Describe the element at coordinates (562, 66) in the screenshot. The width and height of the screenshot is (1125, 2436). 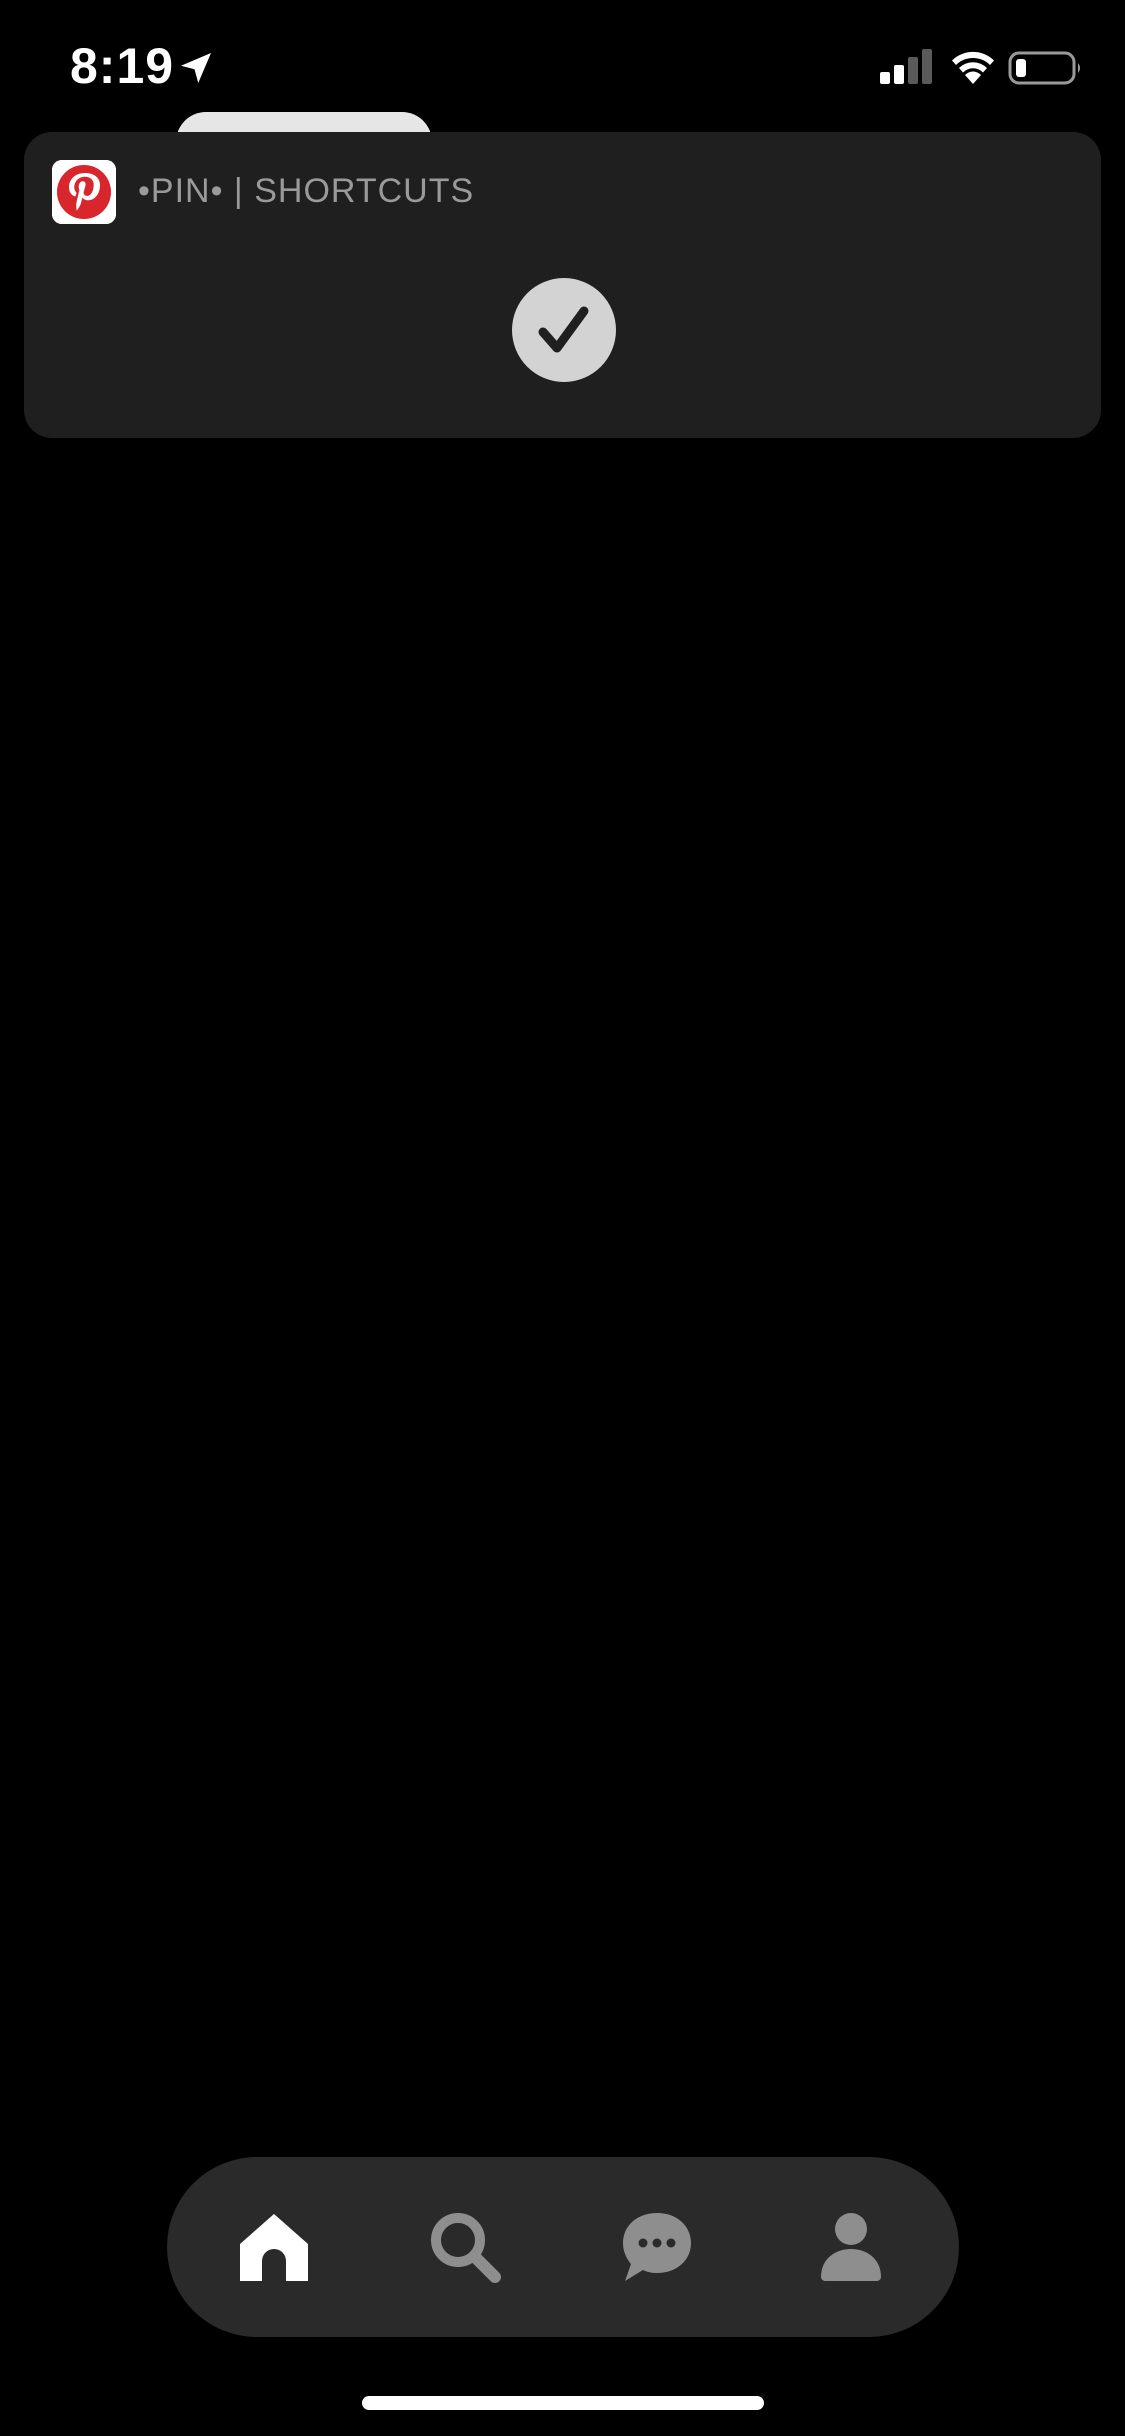
I see `status-bar: 8:19` at that location.